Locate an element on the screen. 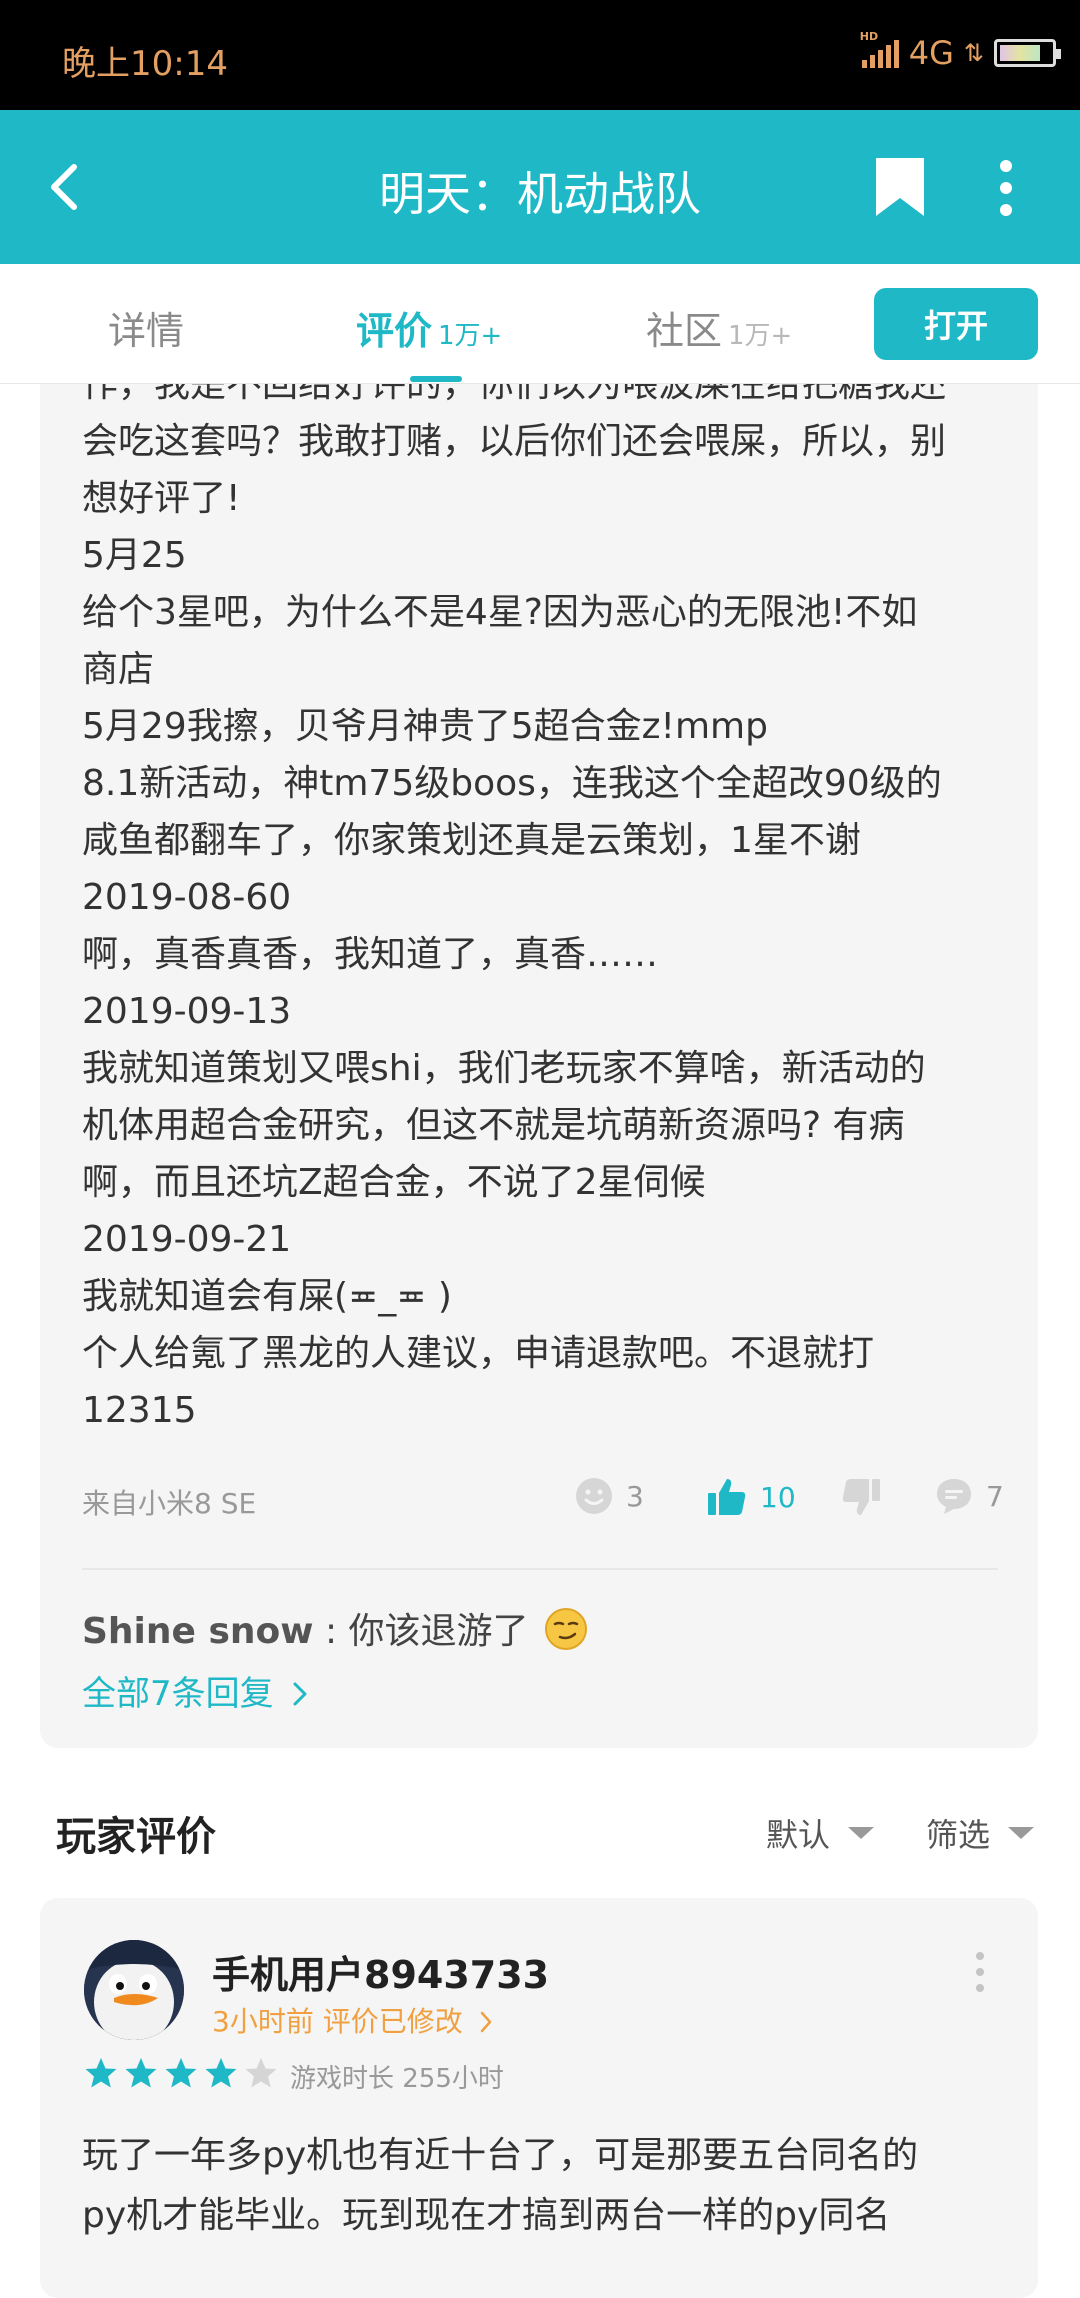 This screenshot has height=2298, width=1080. review-line: 玩了一年多py机也有近十台了，可是那要五台同名的 is located at coordinates (500, 2155).